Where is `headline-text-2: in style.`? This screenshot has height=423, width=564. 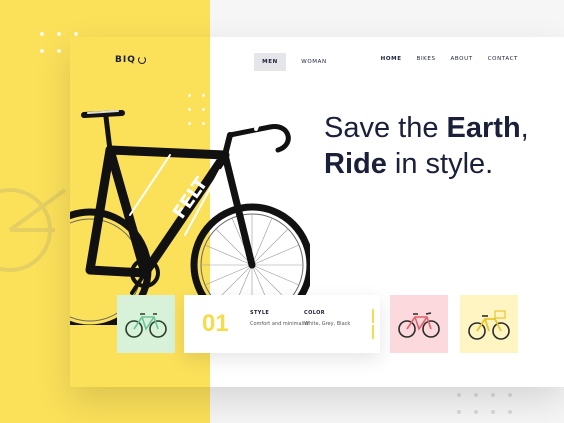
headline-text-2: in style. is located at coordinates (440, 164).